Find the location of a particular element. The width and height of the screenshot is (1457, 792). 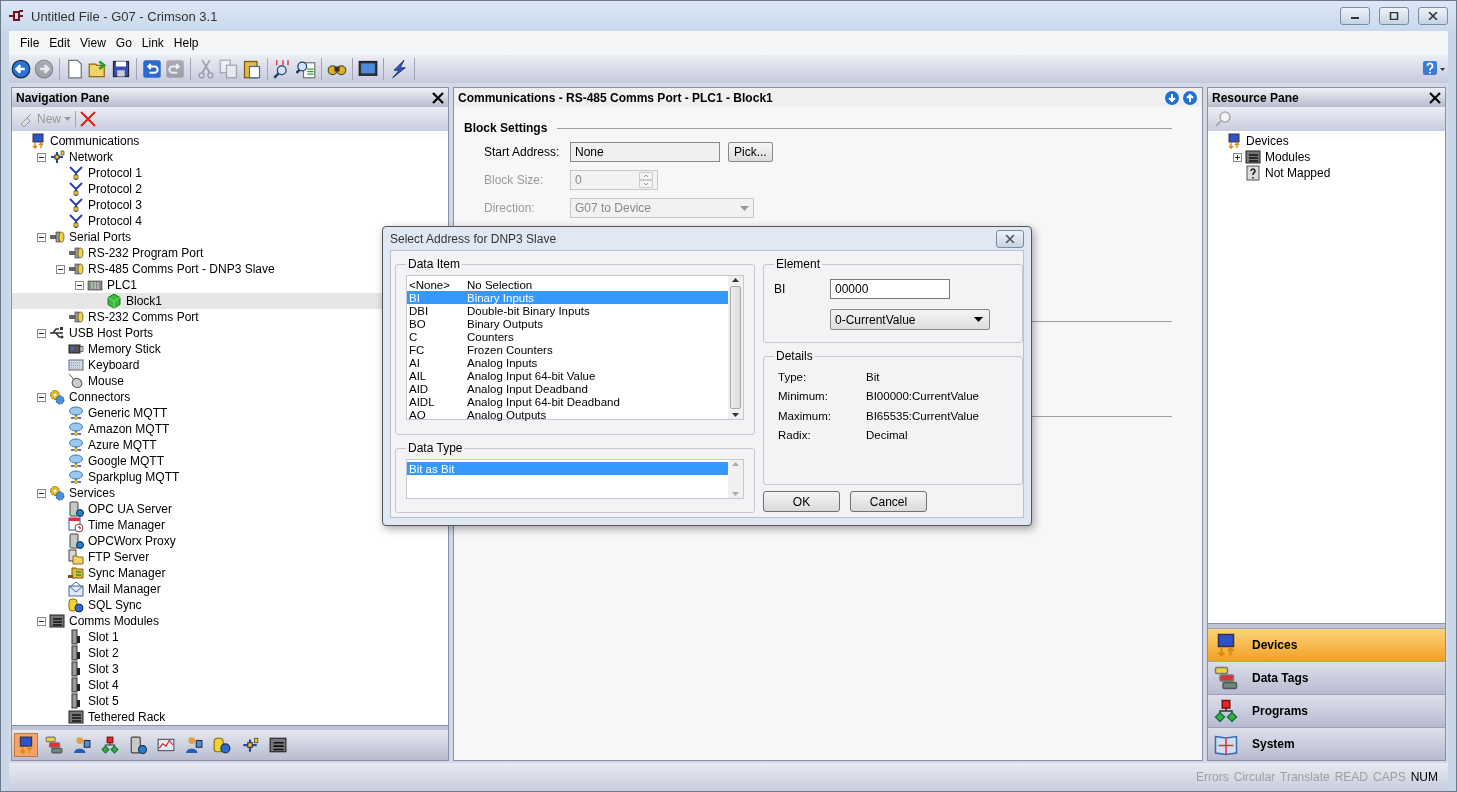

document-icon is located at coordinates (75, 69).